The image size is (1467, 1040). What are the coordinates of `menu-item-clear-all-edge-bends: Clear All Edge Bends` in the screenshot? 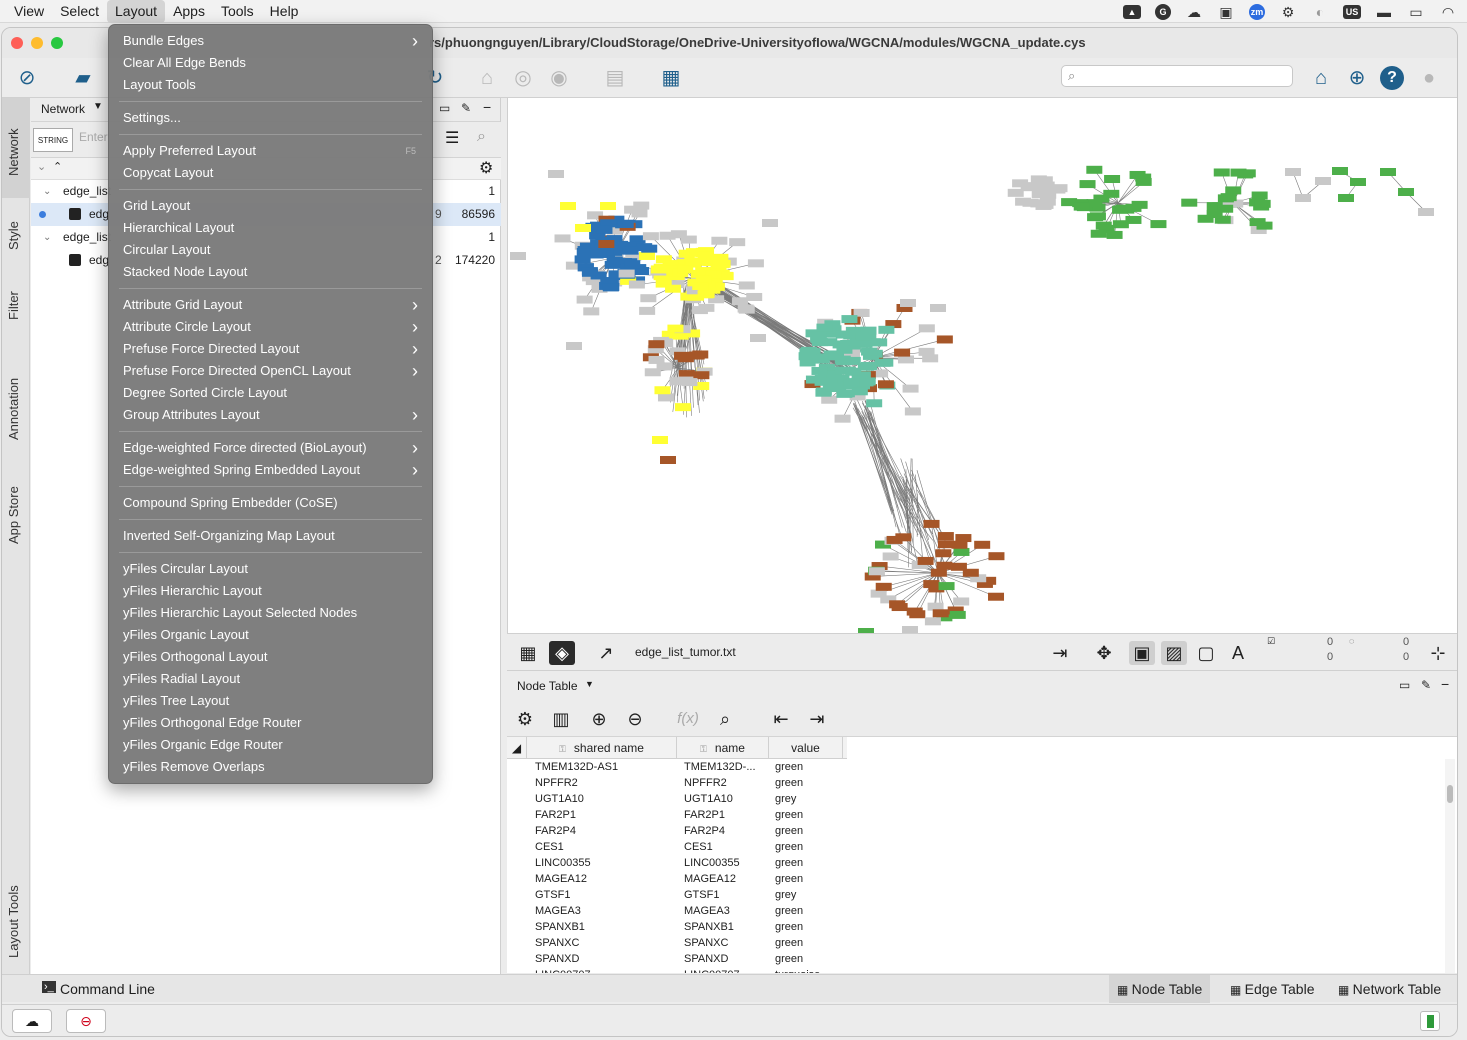 It's located at (270, 63).